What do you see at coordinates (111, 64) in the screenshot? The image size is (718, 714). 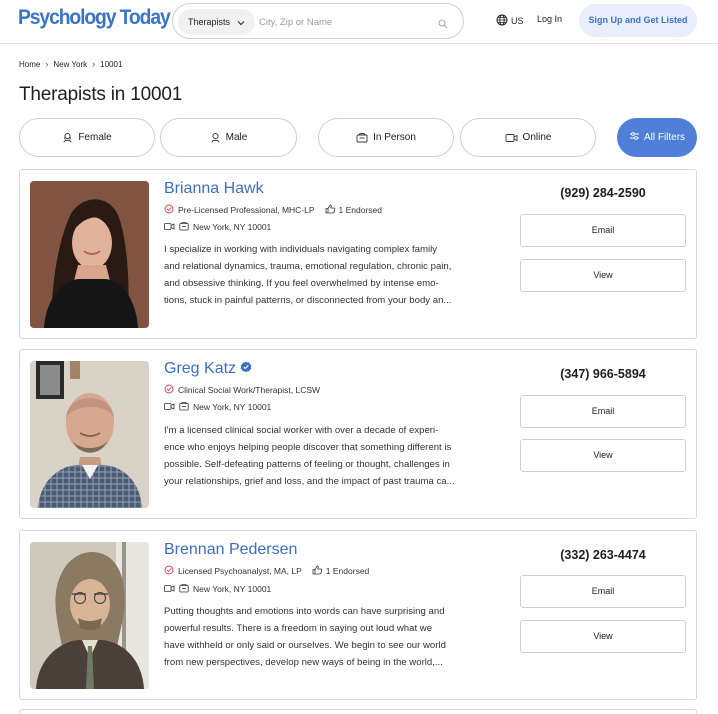 I see `breadcrumb-zip: 10001` at bounding box center [111, 64].